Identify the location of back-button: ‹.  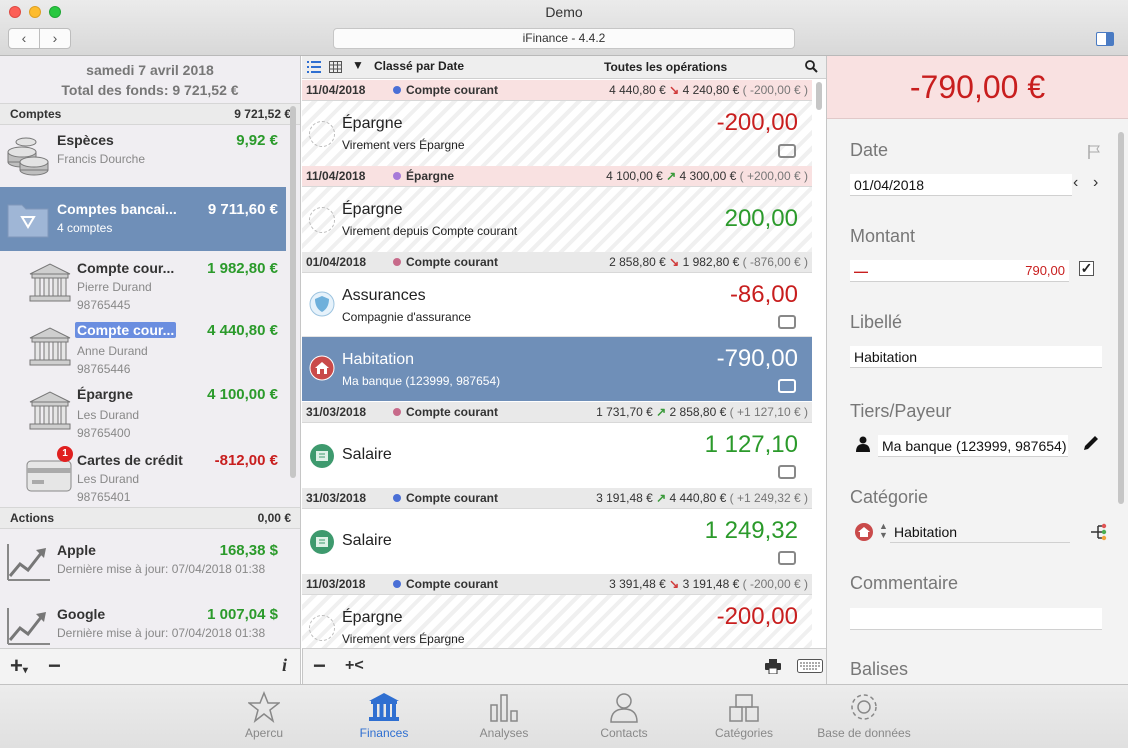
(24, 38).